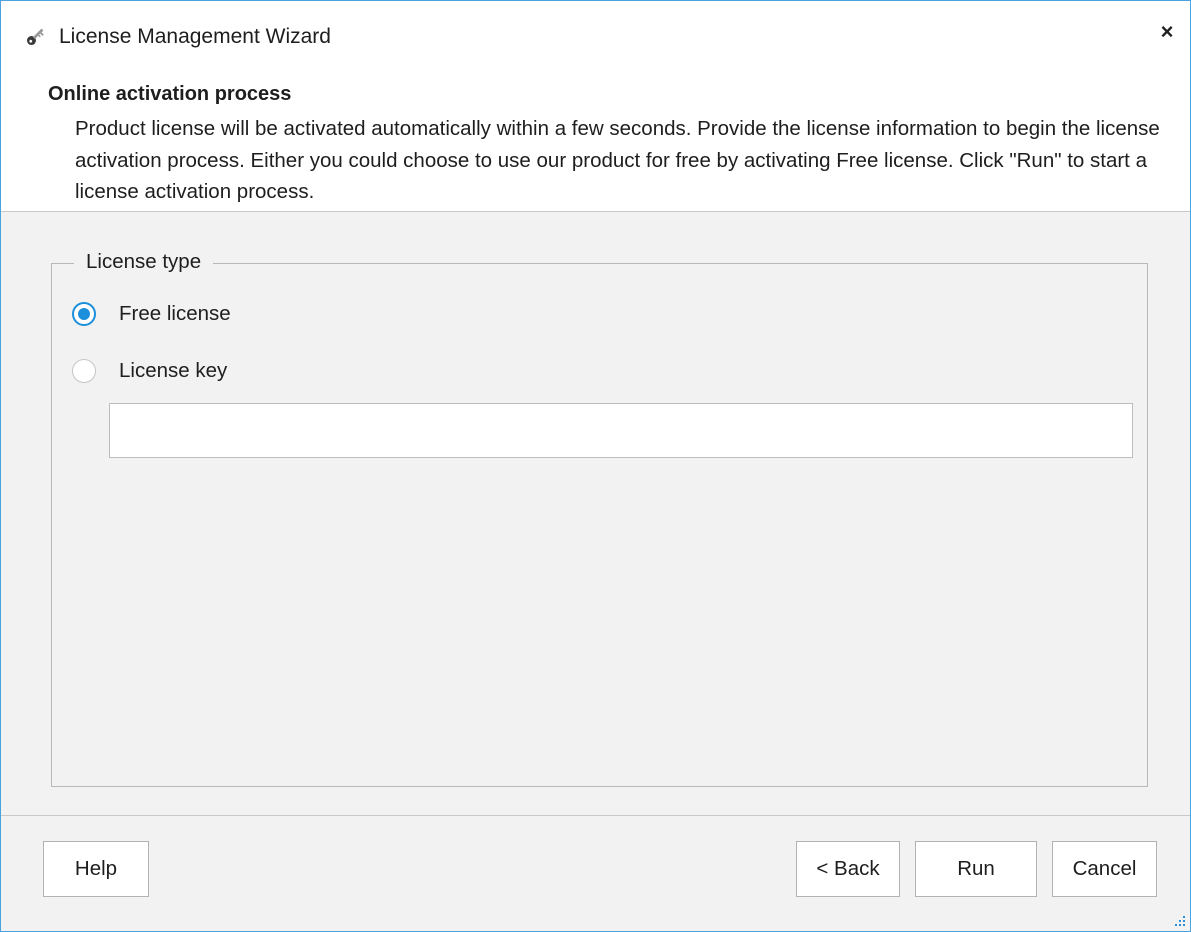  Describe the element at coordinates (848, 869) in the screenshot. I see `back-button: < Back` at that location.